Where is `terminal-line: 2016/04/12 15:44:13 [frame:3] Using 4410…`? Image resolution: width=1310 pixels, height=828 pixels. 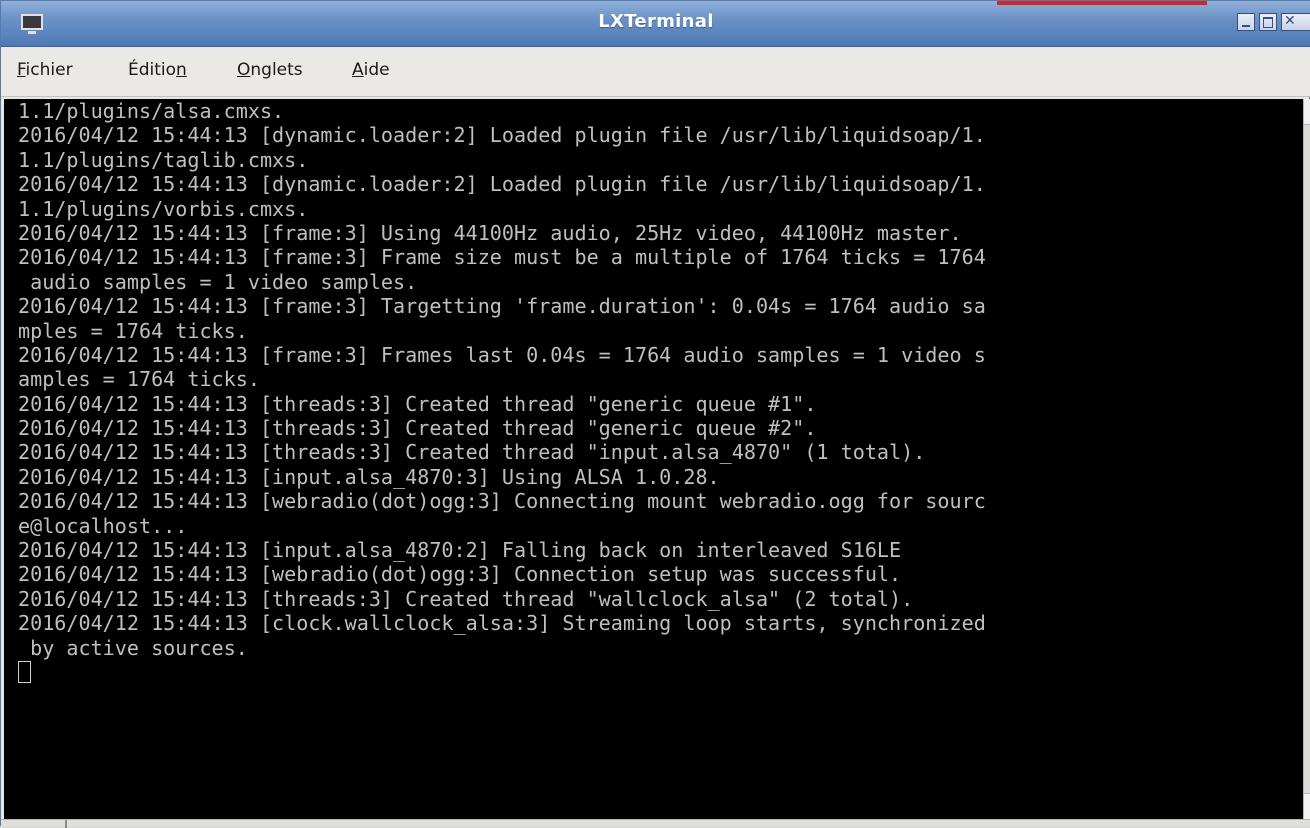 terminal-line: 2016/04/12 15:44:13 [frame:3] Using 4410… is located at coordinates (490, 232).